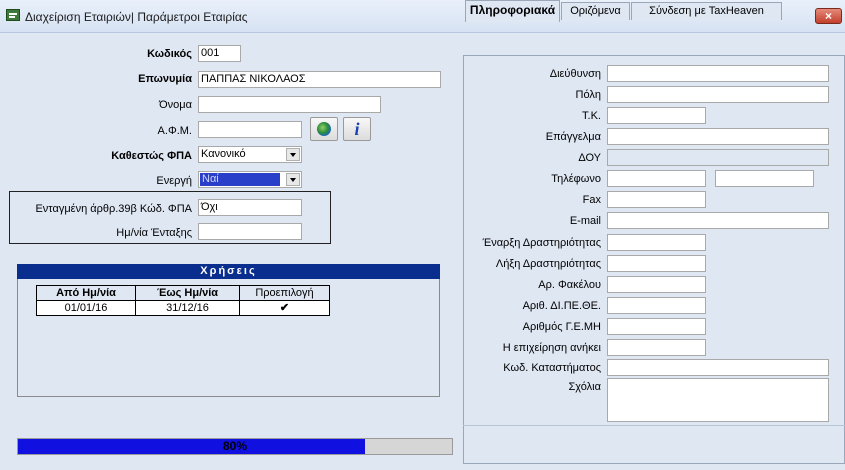 This screenshot has width=845, height=470. I want to click on email-label: E-mail, so click(585, 221).